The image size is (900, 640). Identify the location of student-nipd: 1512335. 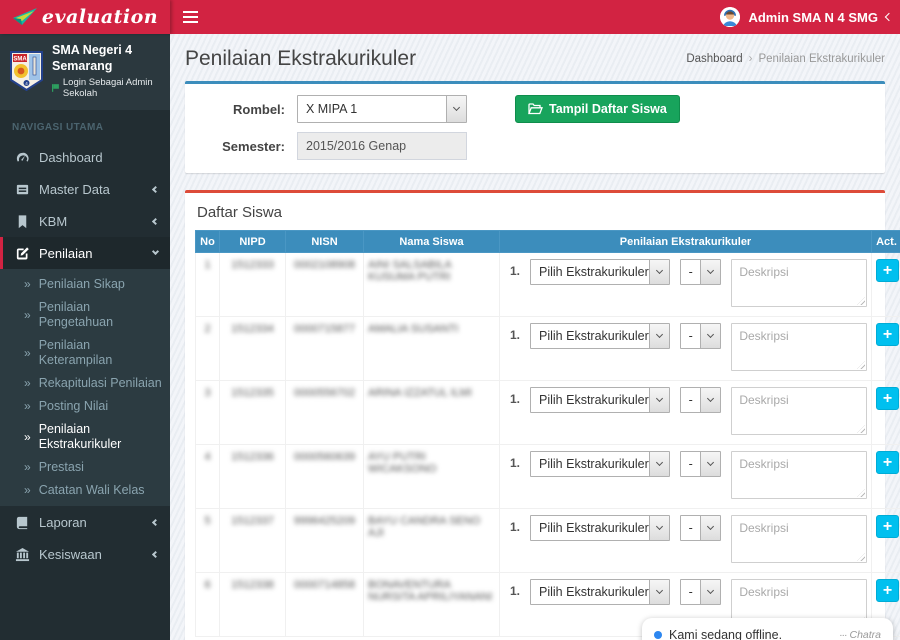
(252, 393).